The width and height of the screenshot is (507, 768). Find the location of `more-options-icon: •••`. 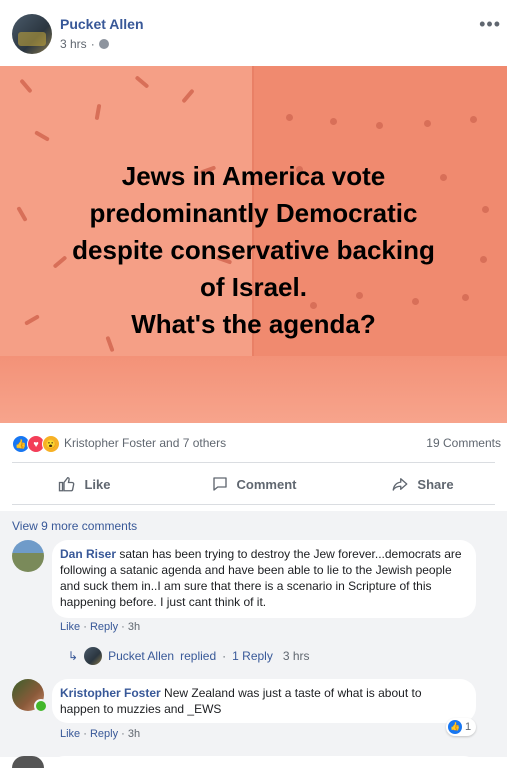

more-options-icon: ••• is located at coordinates (490, 24).